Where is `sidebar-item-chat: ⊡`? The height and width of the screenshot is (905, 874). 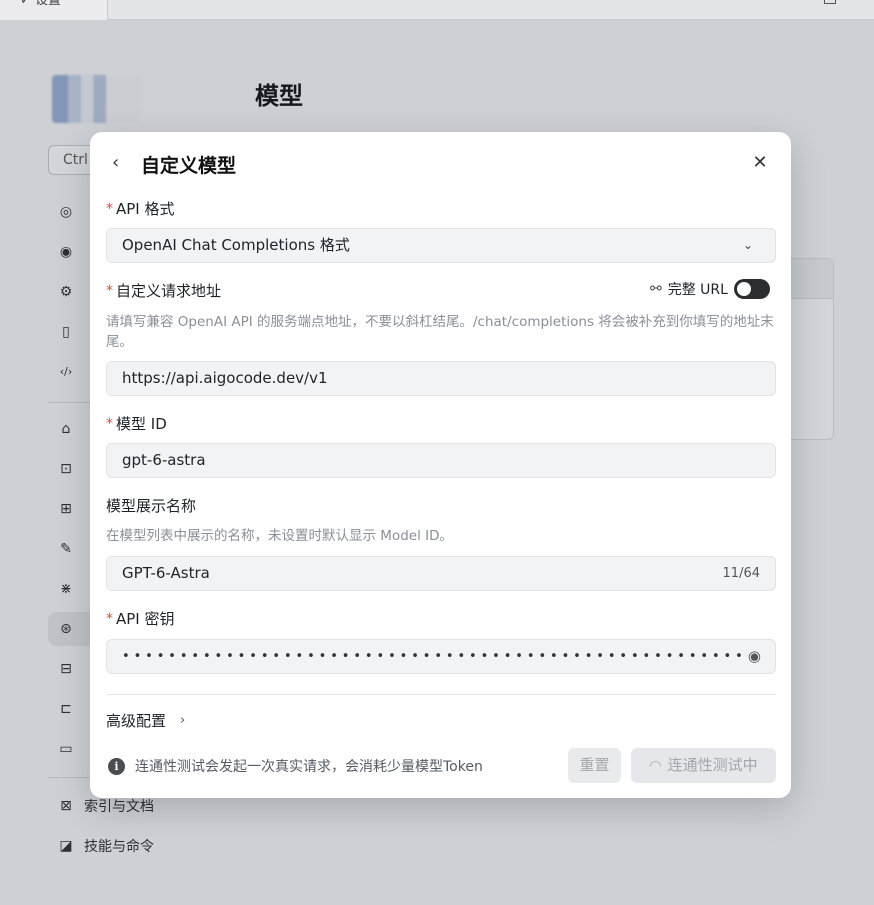 sidebar-item-chat: ⊡ is located at coordinates (71, 469).